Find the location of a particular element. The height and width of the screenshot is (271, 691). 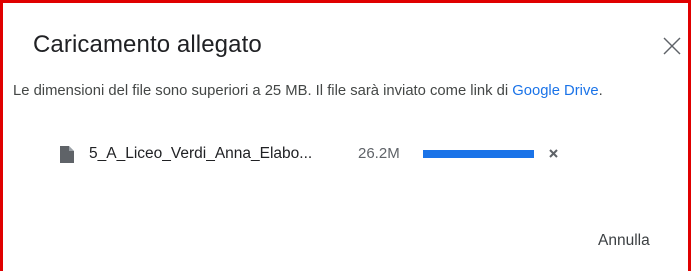

attachment-row: 5_A_Liceo_Verdi_Anna_Elabo... 26.2M is located at coordinates (318, 154).